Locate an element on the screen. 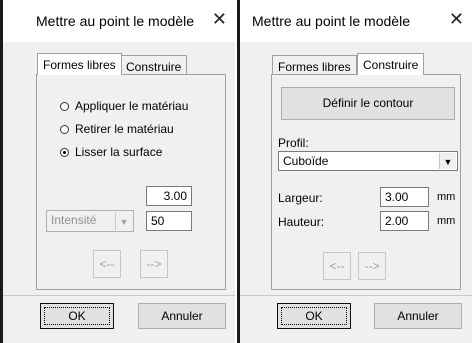  height-field: 2.00 is located at coordinates (404, 221).